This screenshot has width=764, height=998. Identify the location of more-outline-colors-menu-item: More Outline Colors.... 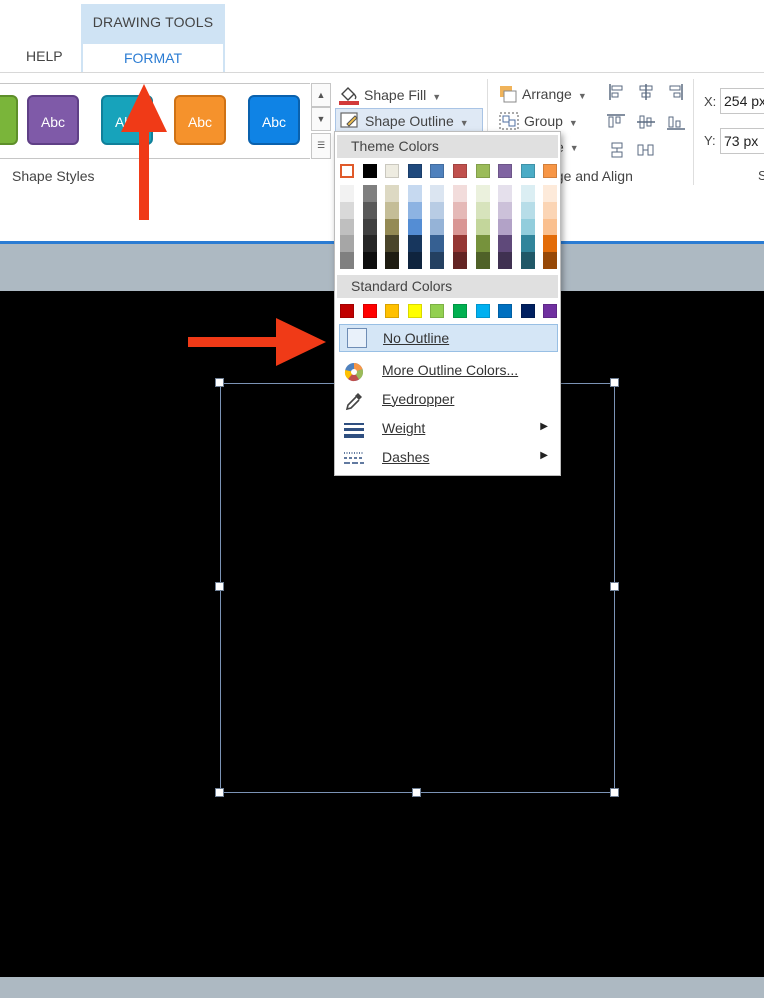
(448, 371).